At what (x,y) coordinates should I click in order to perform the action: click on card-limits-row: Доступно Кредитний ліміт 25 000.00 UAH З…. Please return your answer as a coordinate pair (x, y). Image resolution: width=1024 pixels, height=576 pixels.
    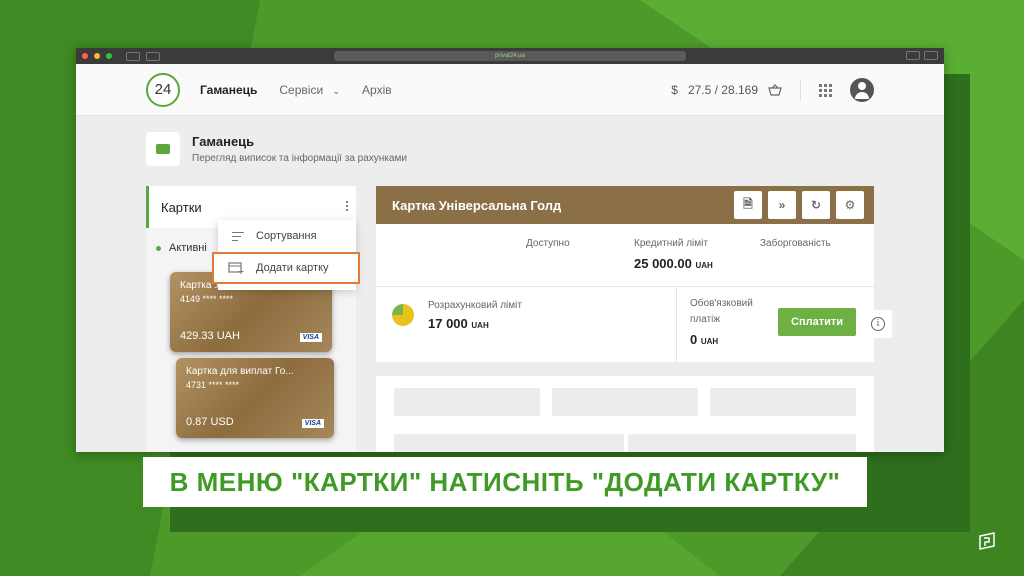
    Looking at the image, I should click on (625, 261).